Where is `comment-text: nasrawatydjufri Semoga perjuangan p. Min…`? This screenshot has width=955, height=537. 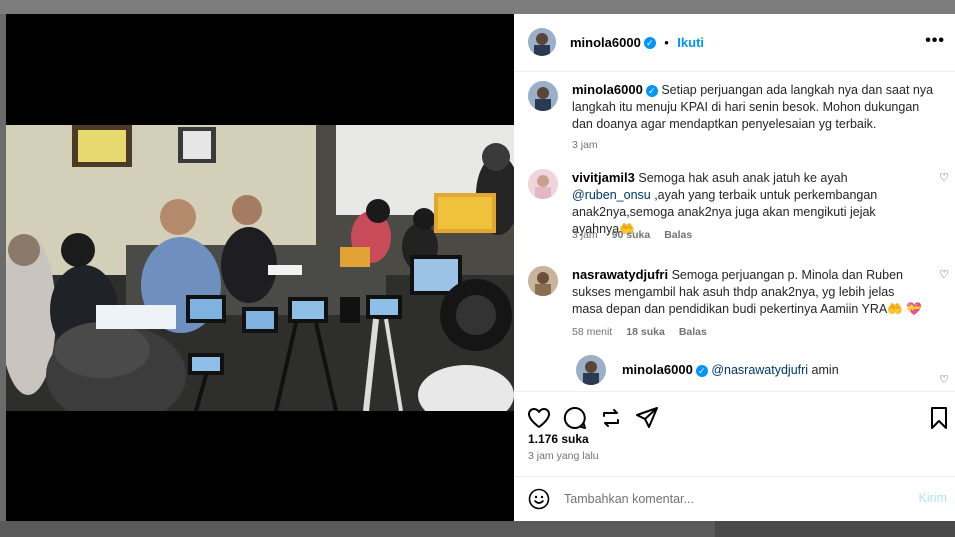 comment-text: nasrawatydjufri Semoga perjuangan p. Min… is located at coordinates (748, 292).